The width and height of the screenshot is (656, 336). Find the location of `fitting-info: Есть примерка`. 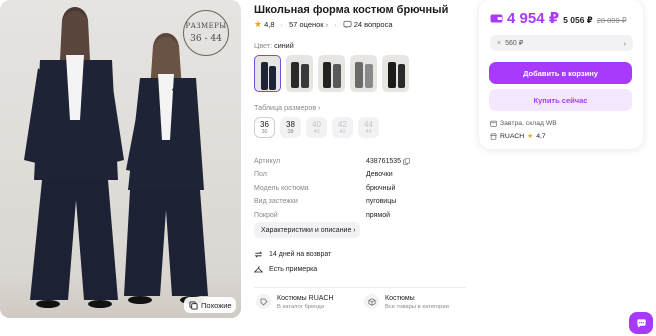

fitting-info: Есть примерка is located at coordinates (285, 269).